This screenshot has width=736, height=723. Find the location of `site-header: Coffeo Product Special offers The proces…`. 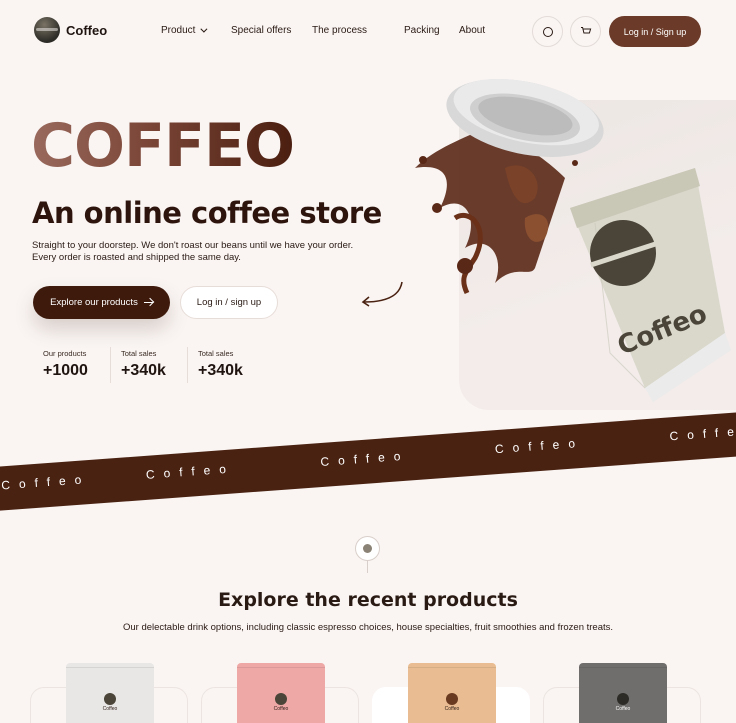

site-header: Coffeo Product Special offers The proces… is located at coordinates (368, 32).